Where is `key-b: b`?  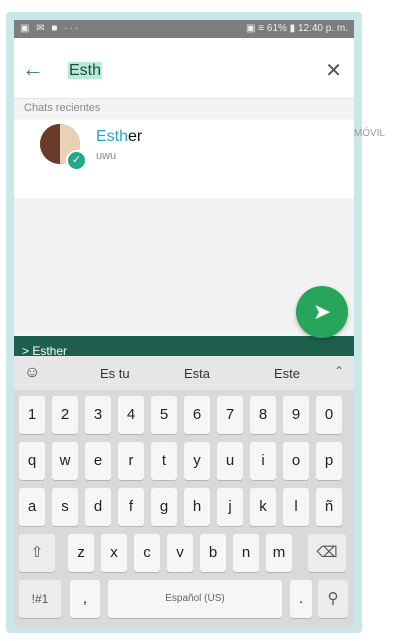
key-b: b is located at coordinates (213, 553).